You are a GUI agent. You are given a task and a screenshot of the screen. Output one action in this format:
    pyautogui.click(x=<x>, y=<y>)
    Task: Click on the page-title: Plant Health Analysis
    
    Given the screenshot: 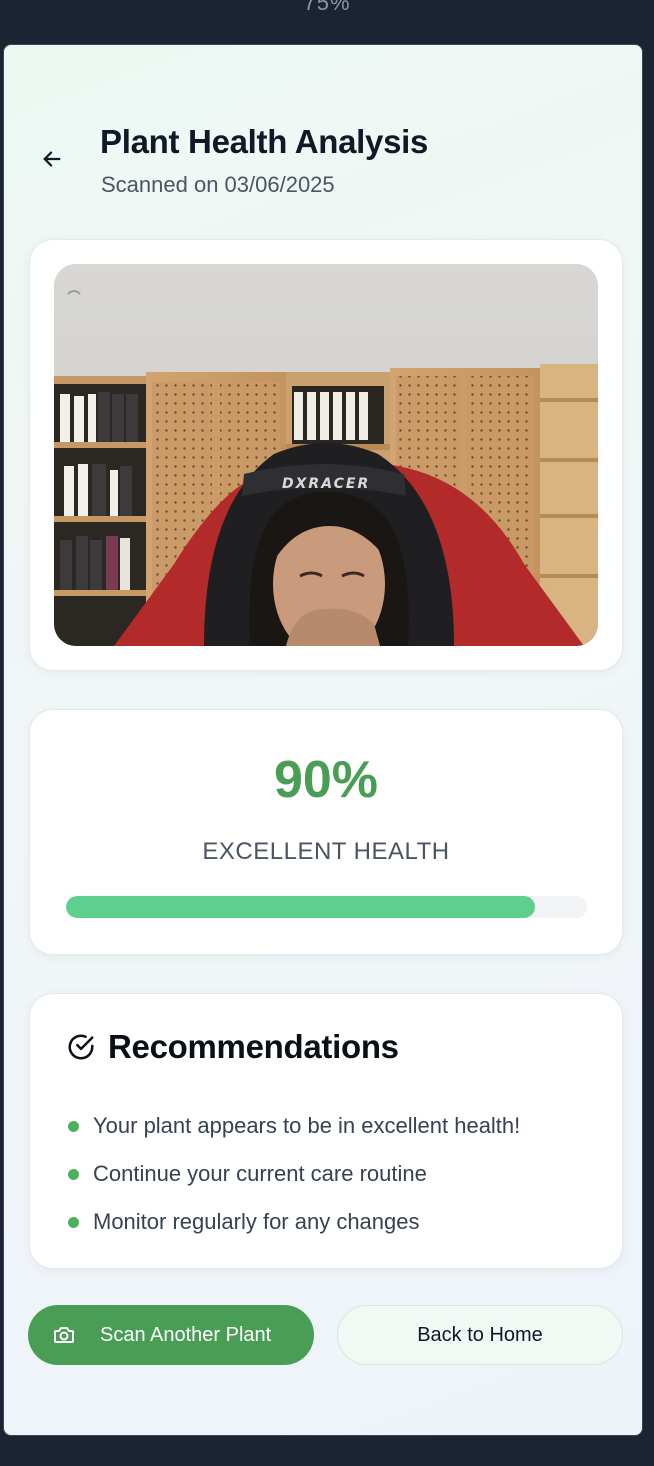 What is the action you would take?
    pyautogui.click(x=264, y=141)
    